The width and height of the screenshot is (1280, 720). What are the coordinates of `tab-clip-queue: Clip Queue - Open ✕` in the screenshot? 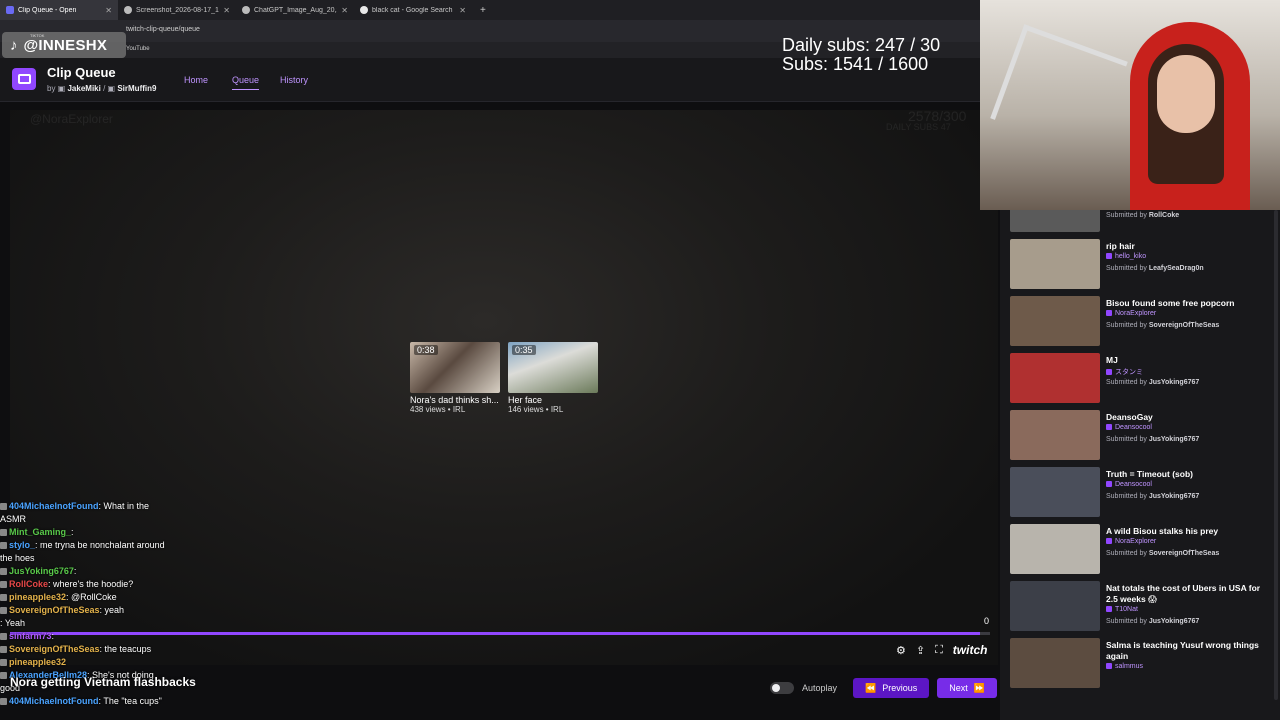 It's located at (59, 10).